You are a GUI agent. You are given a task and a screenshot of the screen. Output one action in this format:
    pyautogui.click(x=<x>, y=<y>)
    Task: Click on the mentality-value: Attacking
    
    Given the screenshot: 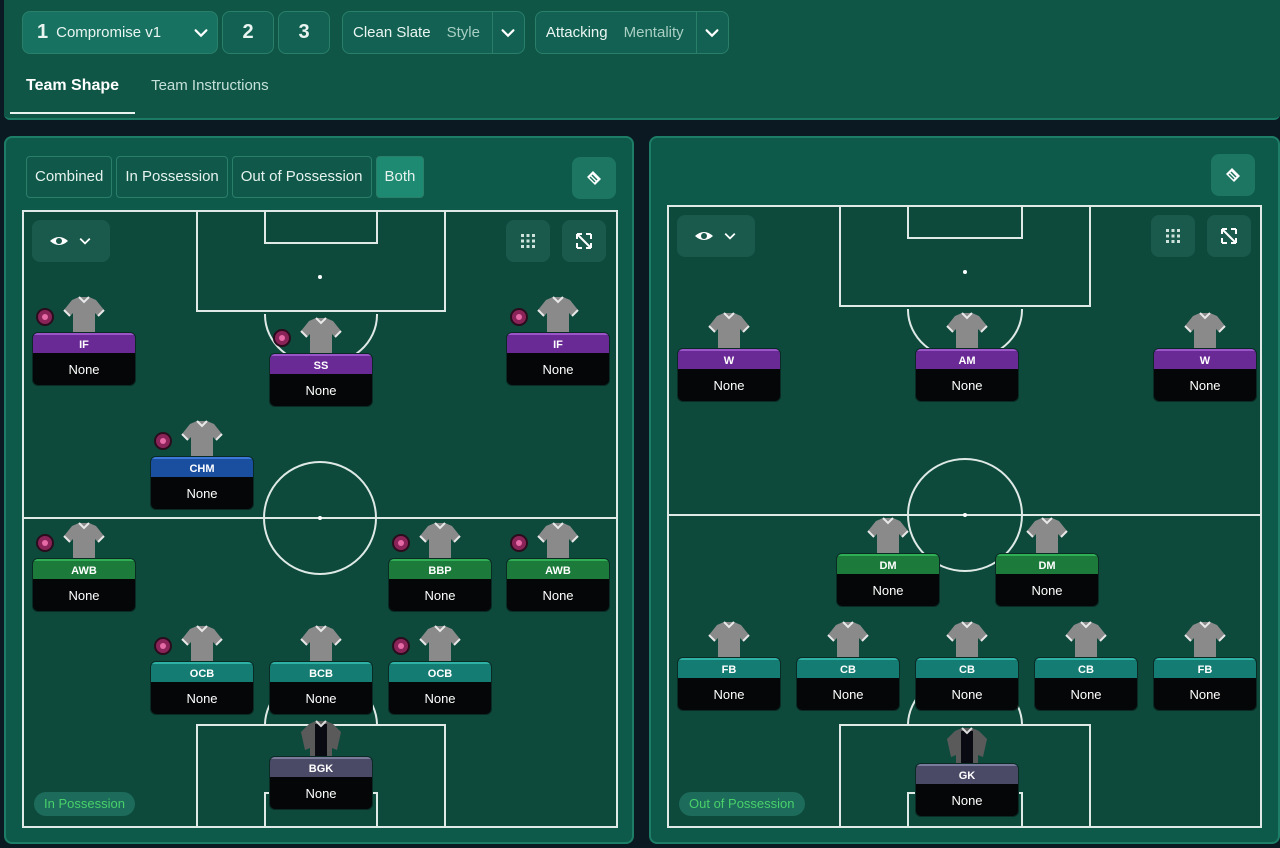 What is the action you would take?
    pyautogui.click(x=576, y=32)
    